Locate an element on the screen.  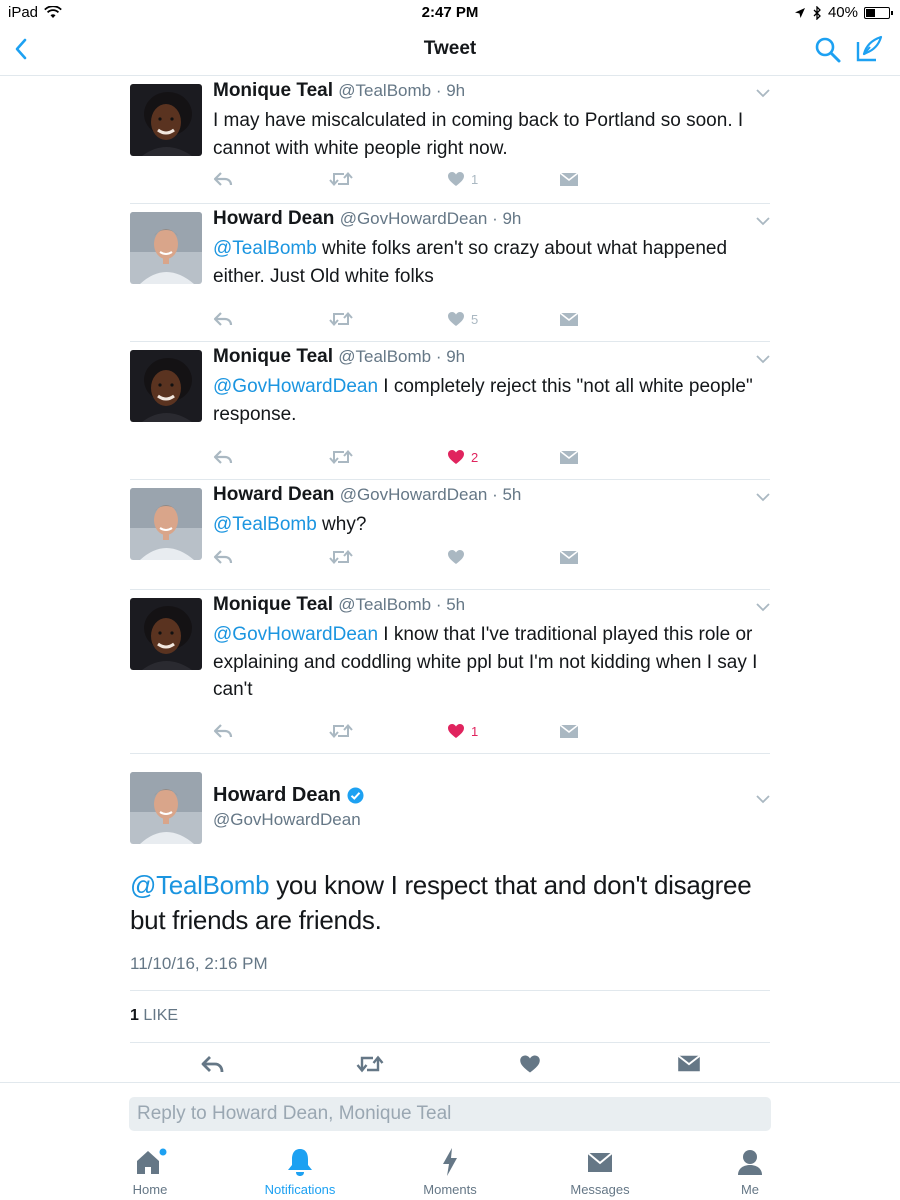
tweet-header: Howard Dean @GovHowardDean · 9h is located at coordinates (367, 219).